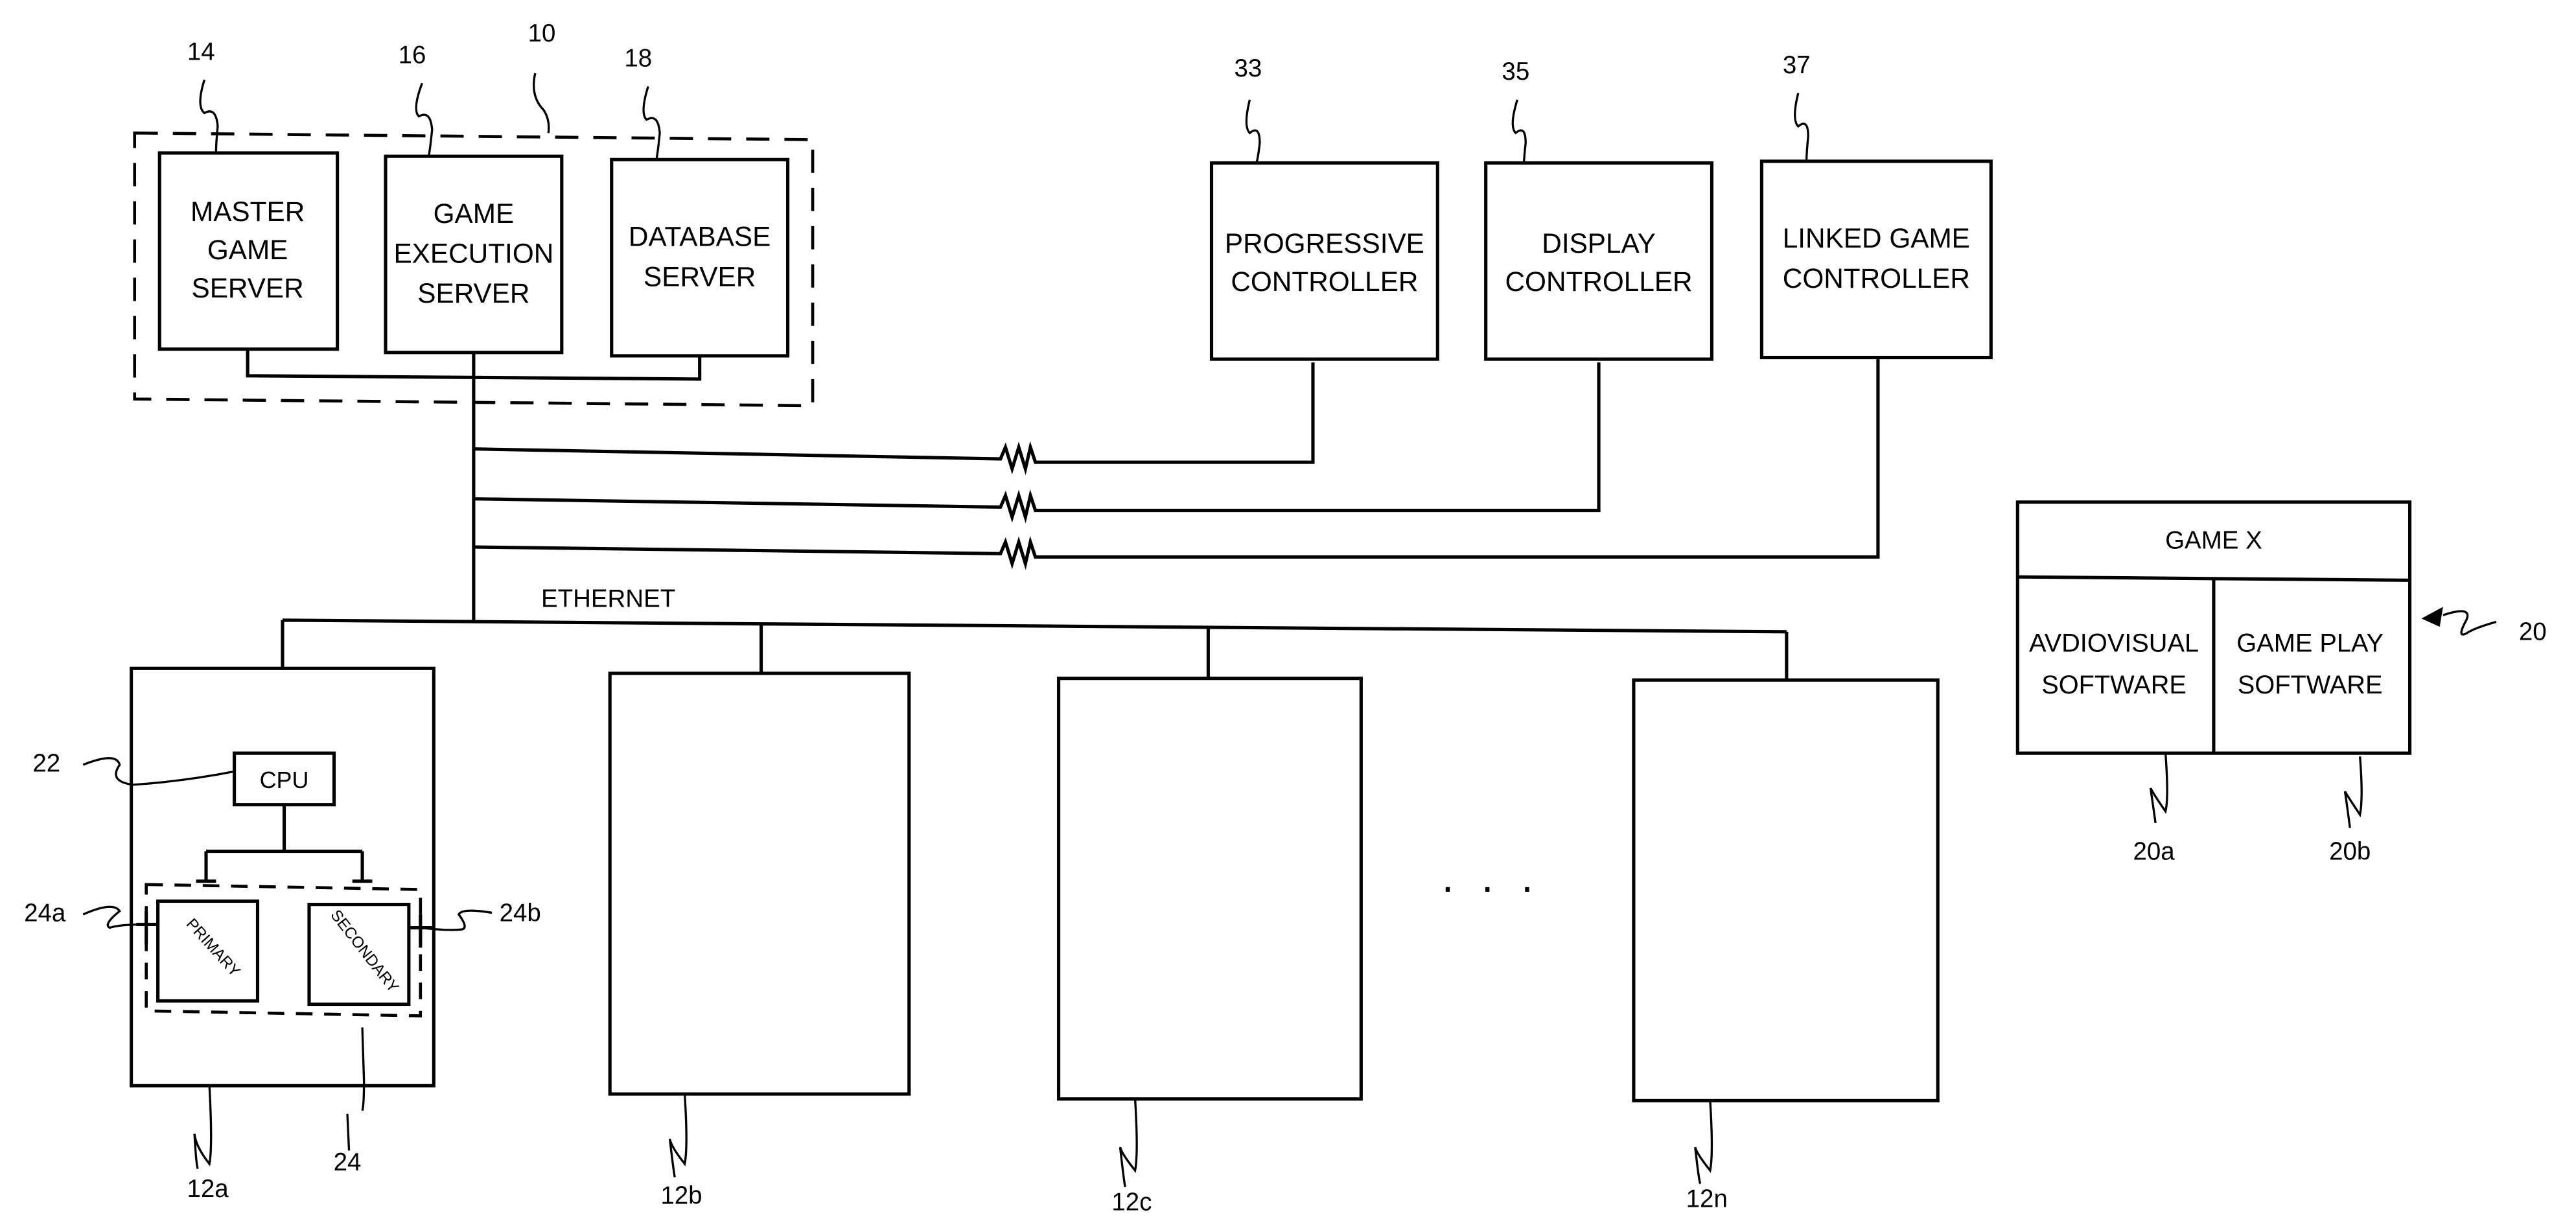 The height and width of the screenshot is (1232, 2576). Describe the element at coordinates (759, 884) in the screenshot. I see `terminal-12b` at that location.